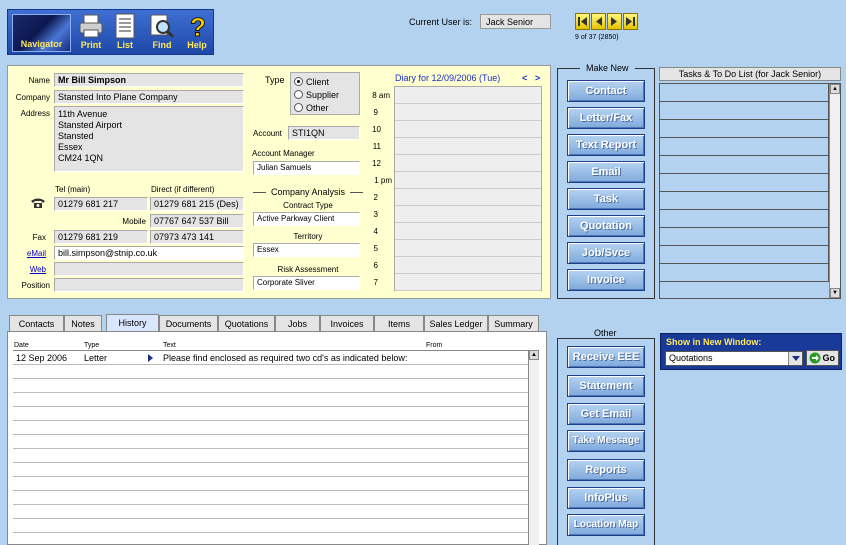  I want to click on new-letter-fax-button: Letter/Fax, so click(606, 118).